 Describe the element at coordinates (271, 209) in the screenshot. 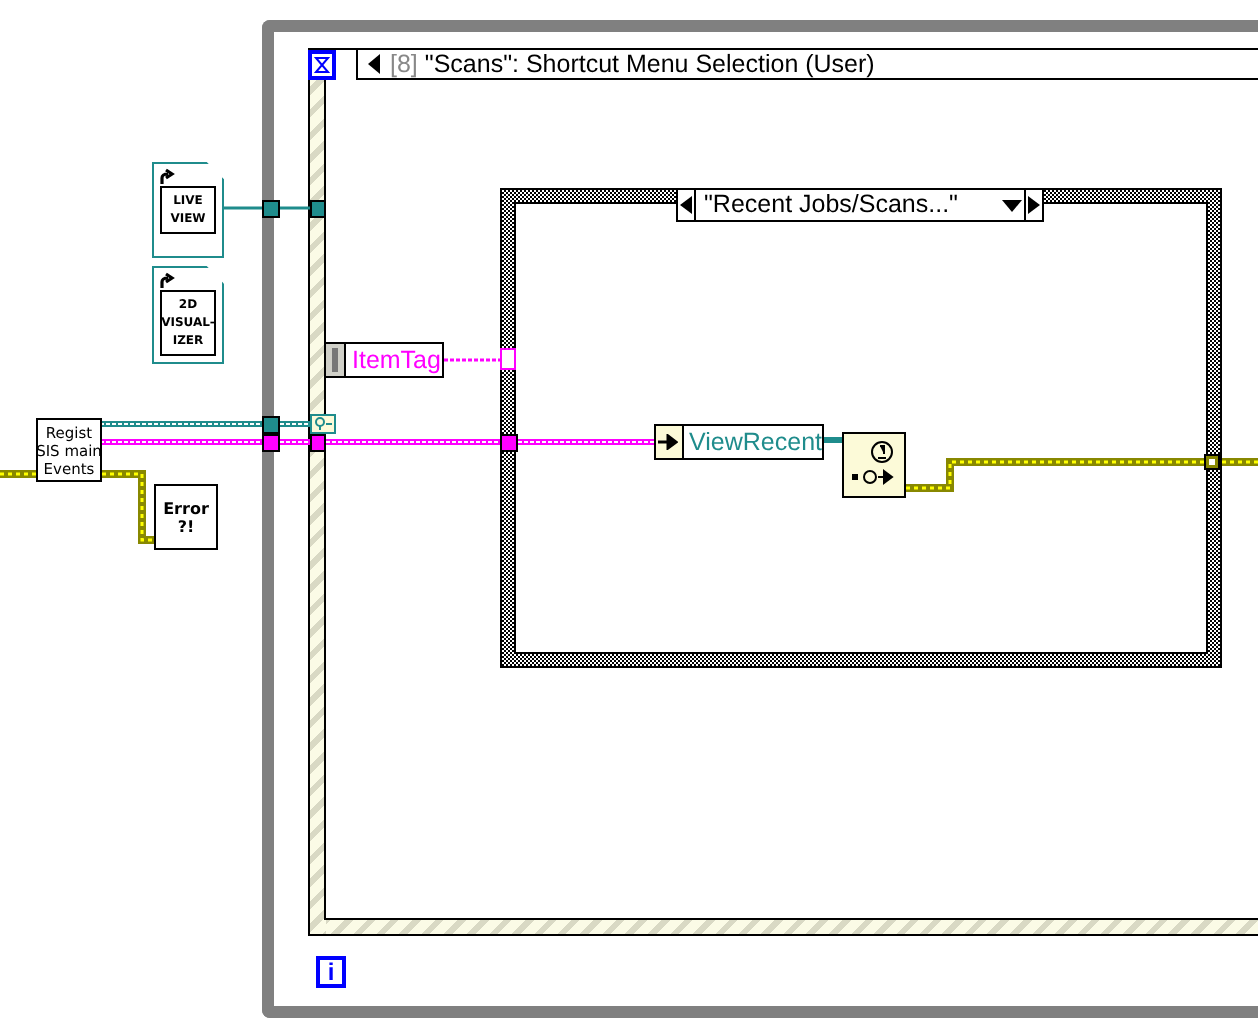

I see `tunnel` at that location.